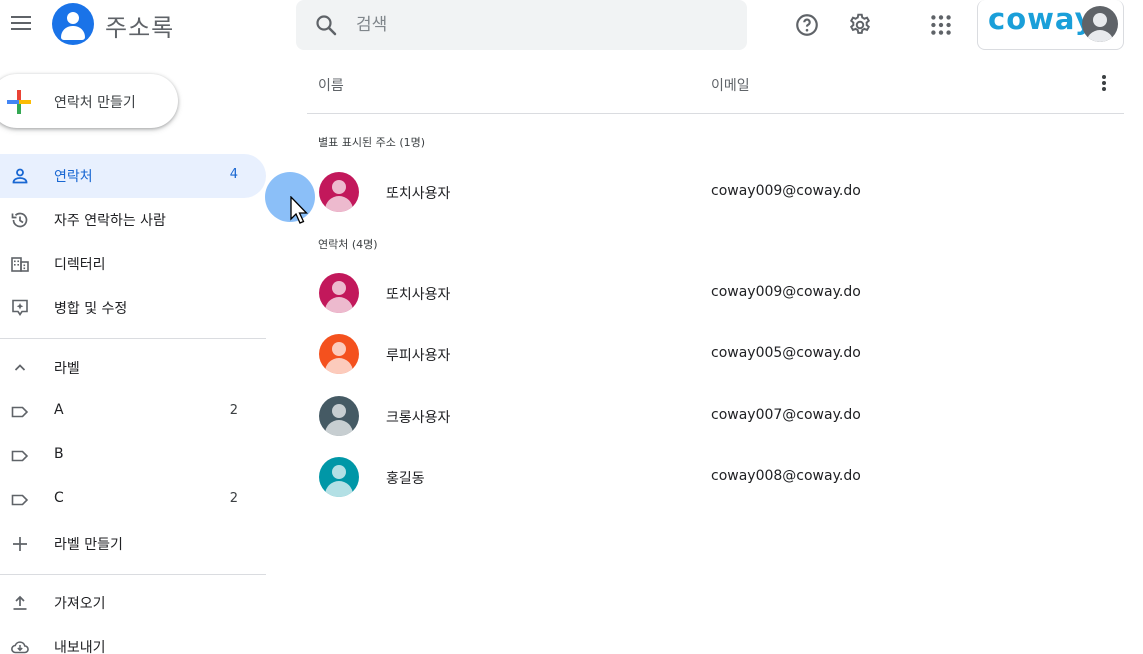 Image resolution: width=1143 pixels, height=654 pixels. I want to click on sidebar-label-b: B, so click(133, 456).